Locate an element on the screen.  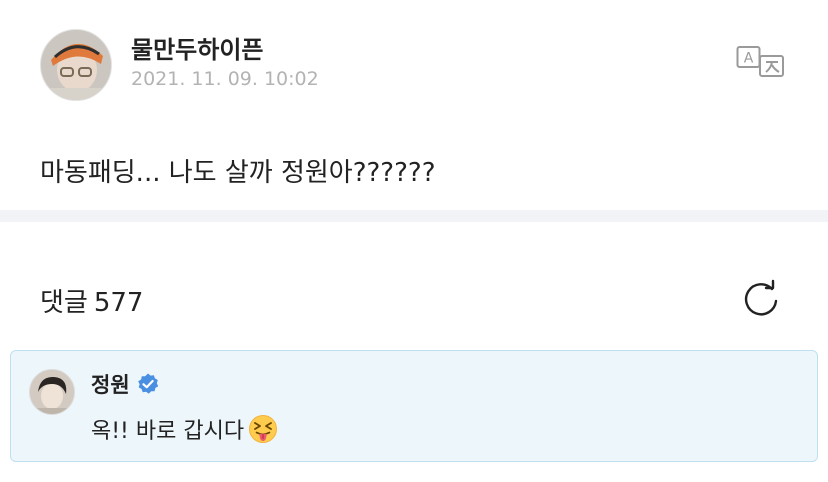
squinting-tongue-emoji-icon is located at coordinates (263, 429).